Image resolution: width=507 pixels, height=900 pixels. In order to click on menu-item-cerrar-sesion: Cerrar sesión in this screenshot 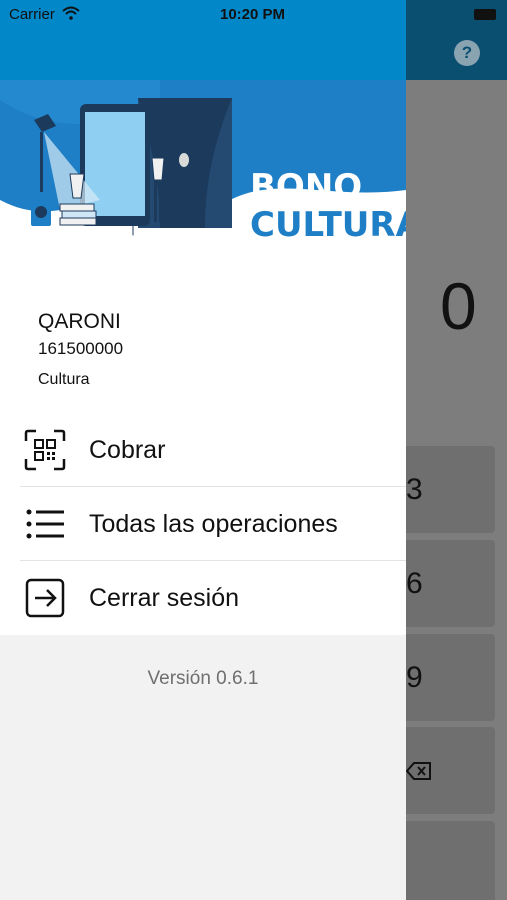, I will do `click(203, 598)`.